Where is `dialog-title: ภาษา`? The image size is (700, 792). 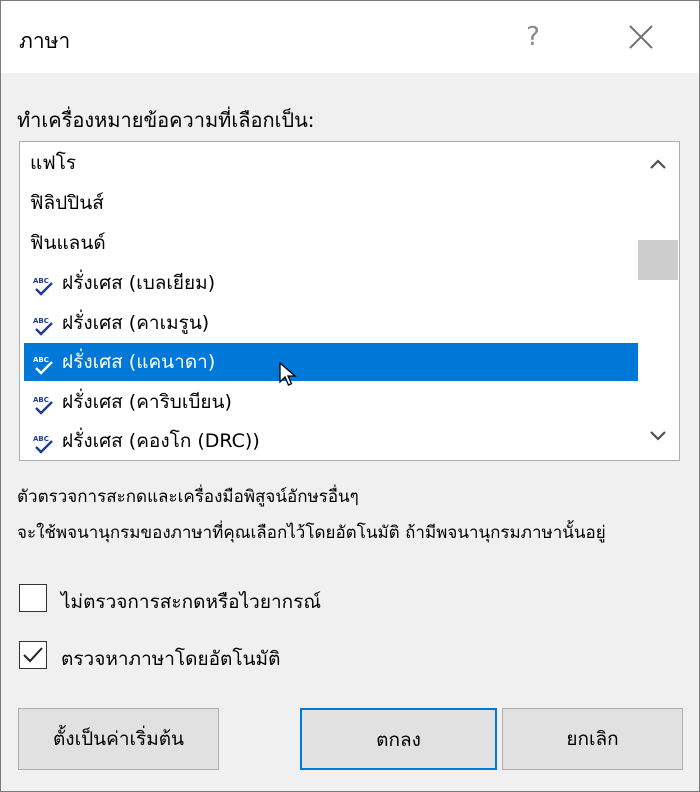
dialog-title: ภาษา is located at coordinates (45, 41).